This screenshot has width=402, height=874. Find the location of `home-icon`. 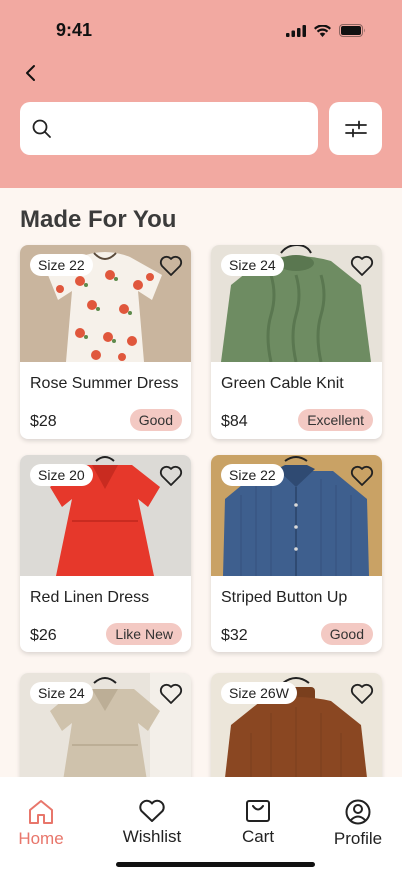

home-icon is located at coordinates (41, 812).